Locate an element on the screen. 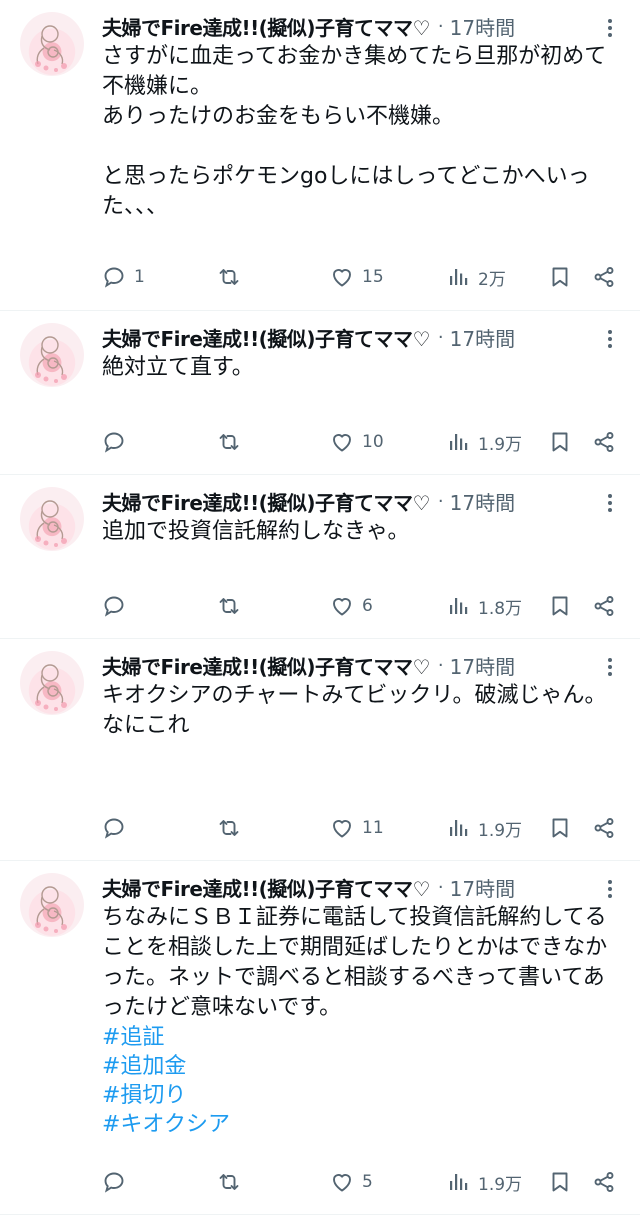 This screenshot has width=640, height=1215. heart-icon is located at coordinates (342, 828).